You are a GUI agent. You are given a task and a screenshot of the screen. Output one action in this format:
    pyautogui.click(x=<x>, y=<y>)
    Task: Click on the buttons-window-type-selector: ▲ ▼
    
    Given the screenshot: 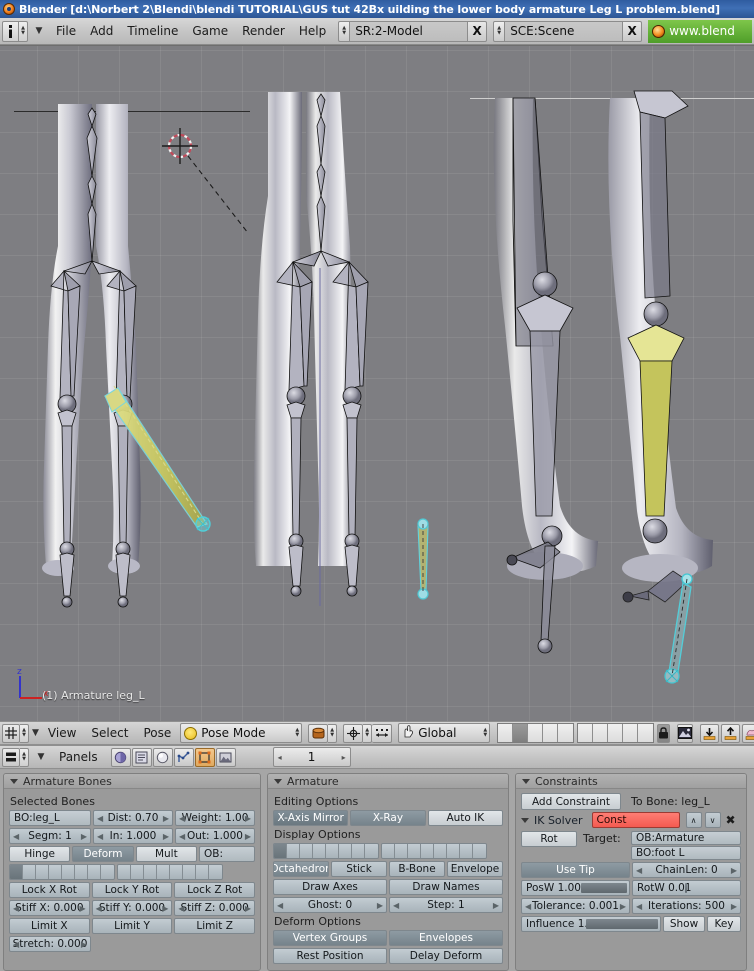 What is the action you would take?
    pyautogui.click(x=15, y=757)
    